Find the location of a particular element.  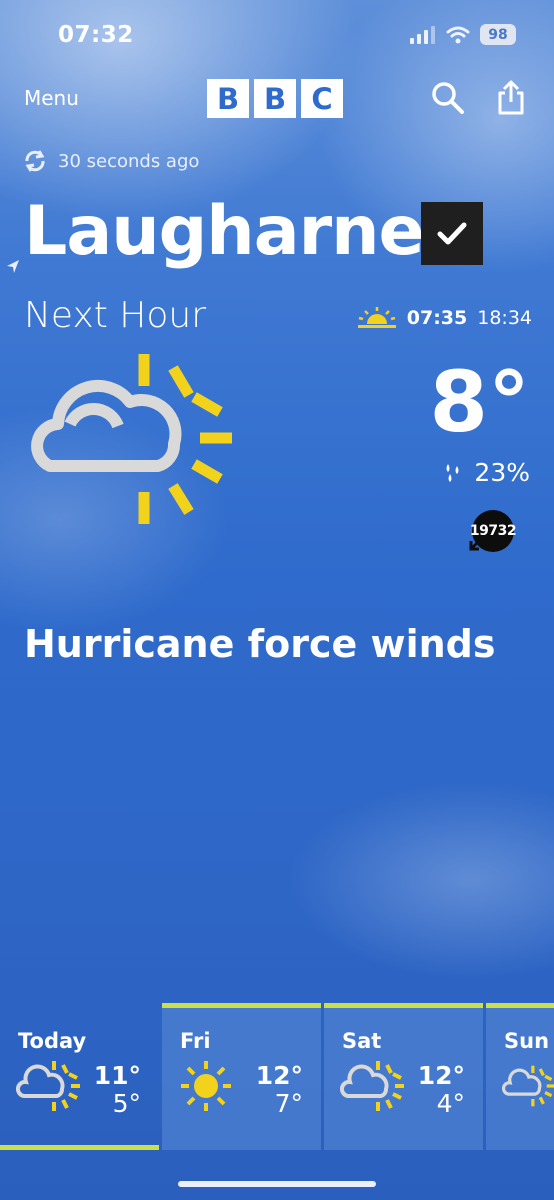

forecast-day-sun: Sun is located at coordinates (520, 1076).